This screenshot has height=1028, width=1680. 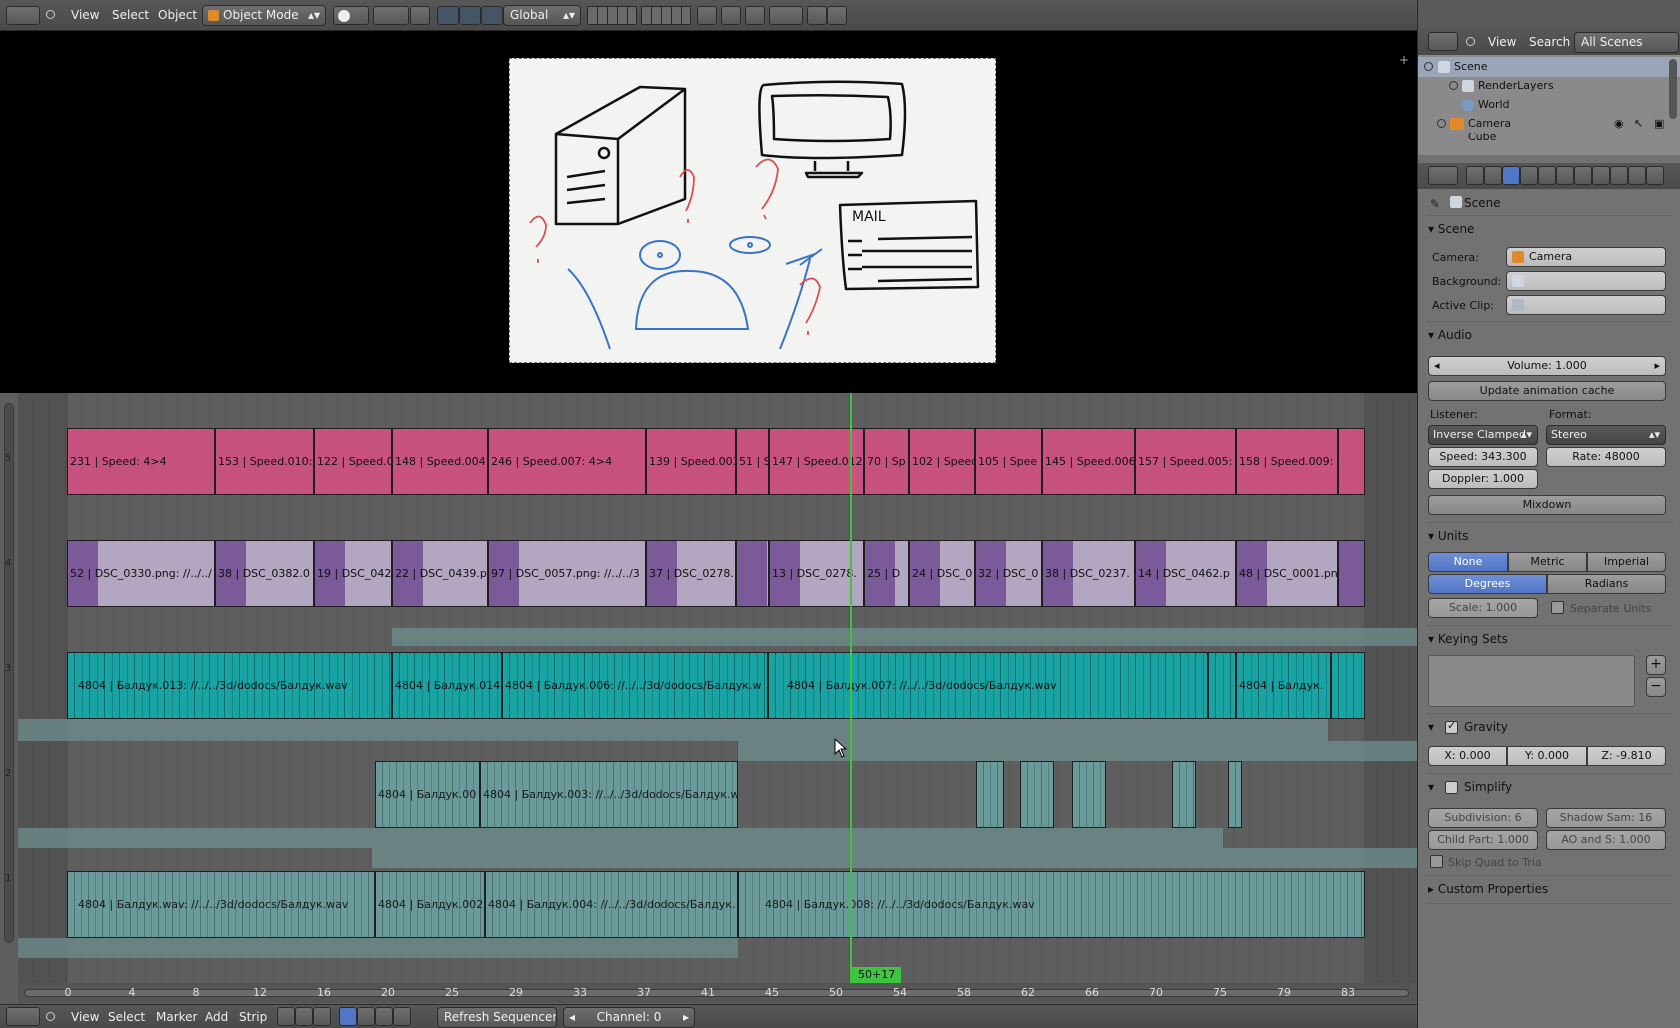 What do you see at coordinates (1586, 257) in the screenshot?
I see `camera-field: Camera` at bounding box center [1586, 257].